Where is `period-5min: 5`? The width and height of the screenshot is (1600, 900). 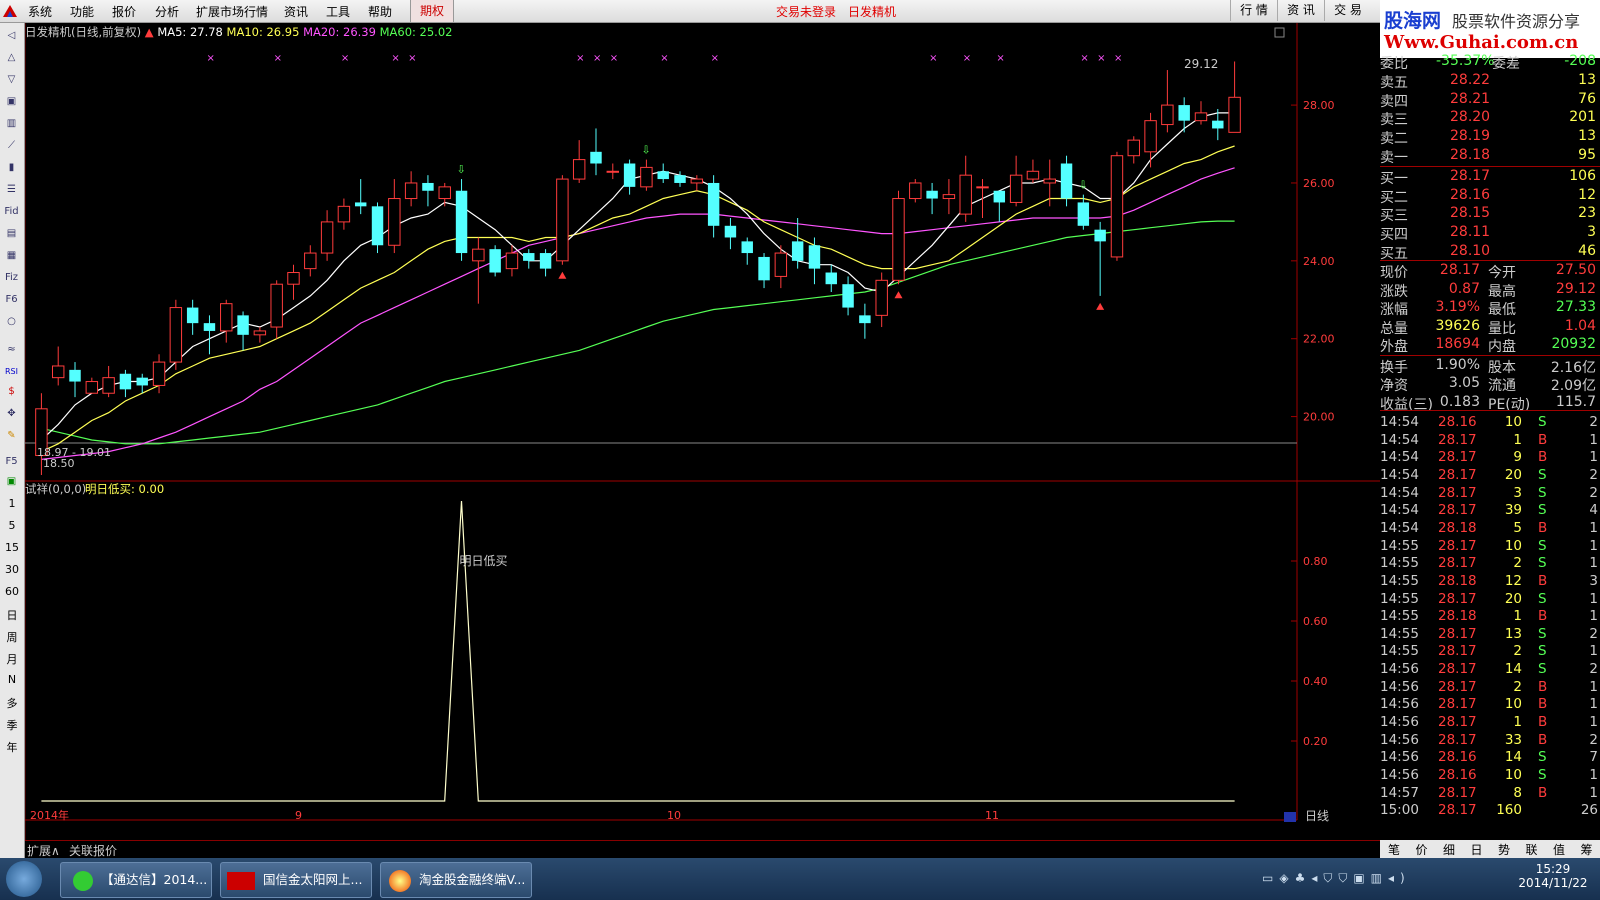 period-5min: 5 is located at coordinates (12, 525).